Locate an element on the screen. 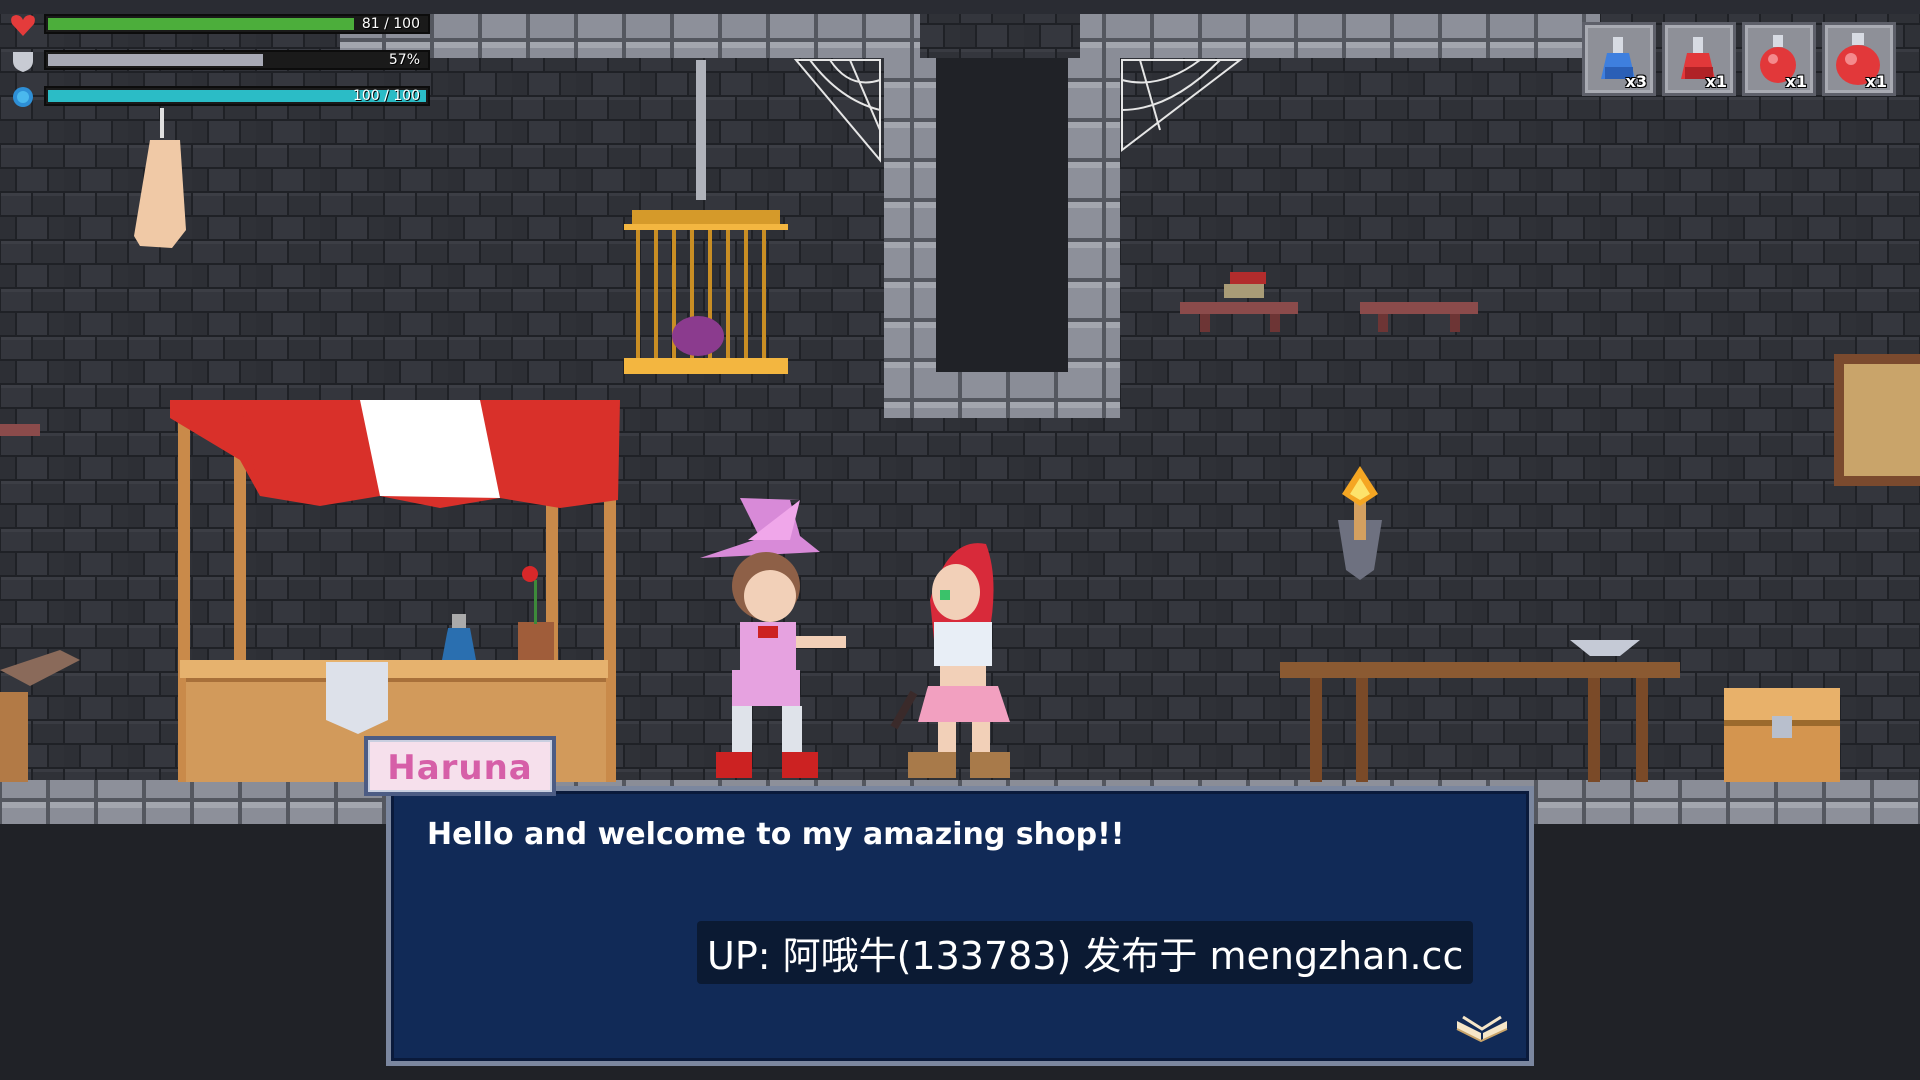 This screenshot has width=1920, height=1080. potion-count-4: x1 is located at coordinates (1876, 81).